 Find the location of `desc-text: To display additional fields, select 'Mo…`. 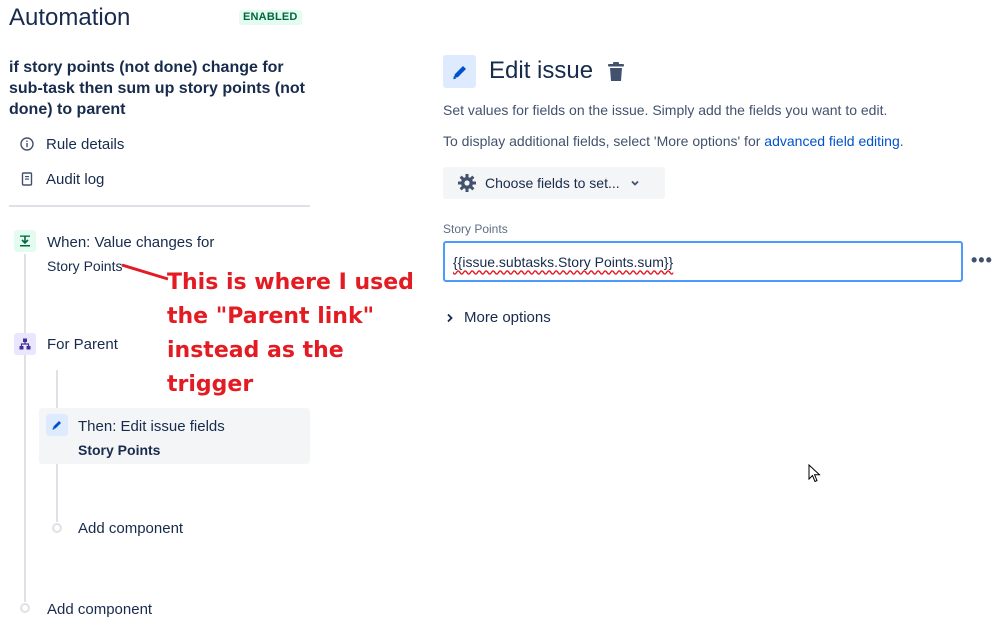

desc-text: To display additional fields, select 'Mo… is located at coordinates (604, 141).